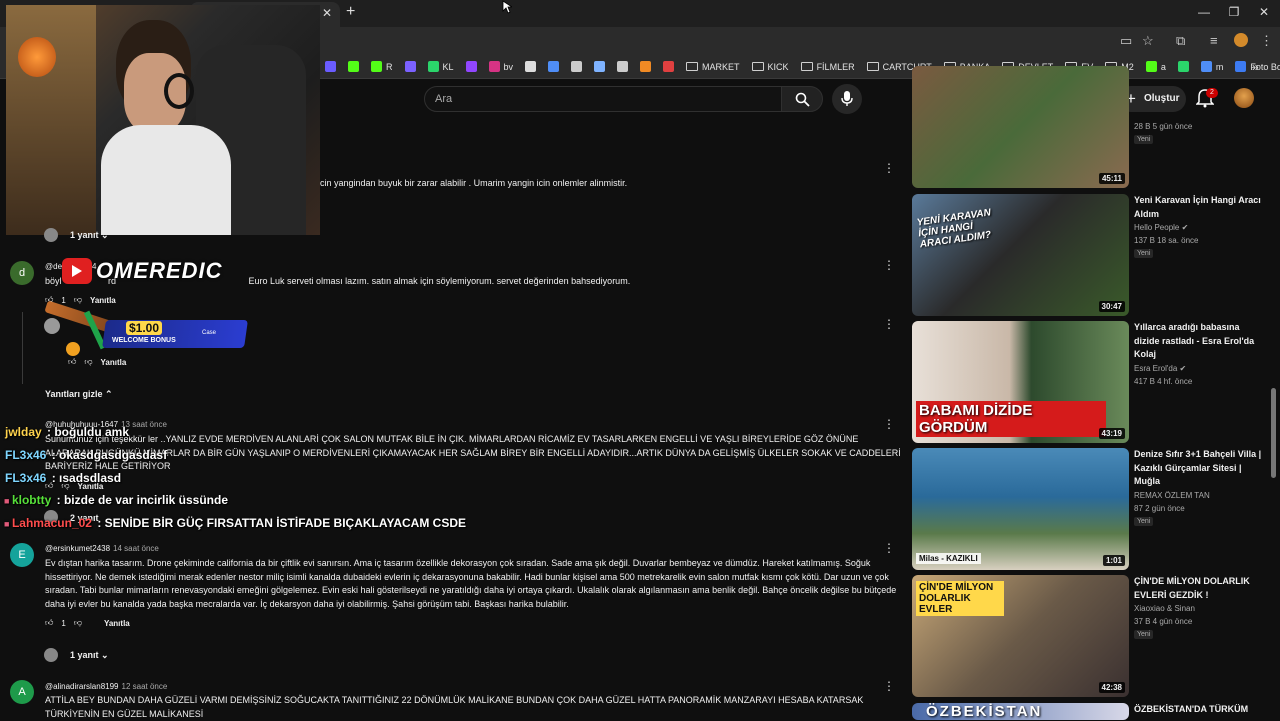 This screenshot has height=721, width=1280. What do you see at coordinates (603, 99) in the screenshot?
I see `search-input: Ara` at bounding box center [603, 99].